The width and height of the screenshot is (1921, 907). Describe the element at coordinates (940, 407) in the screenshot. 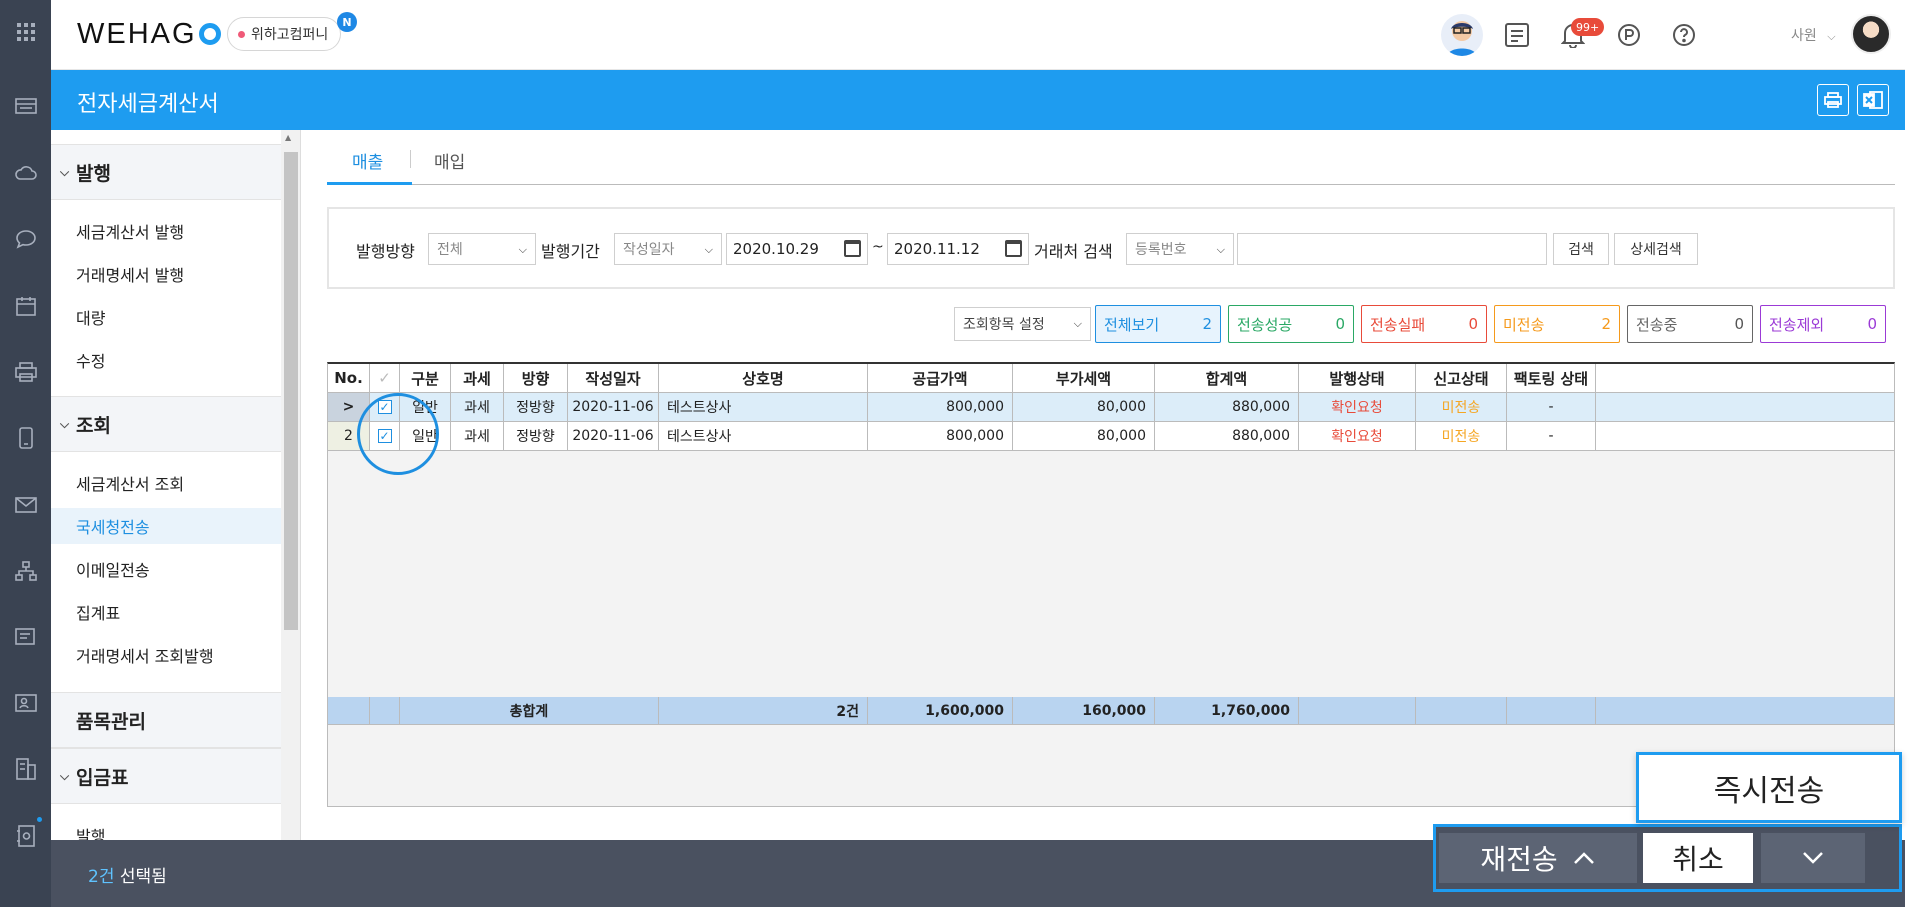

I see `cell-supply: 800,000` at that location.